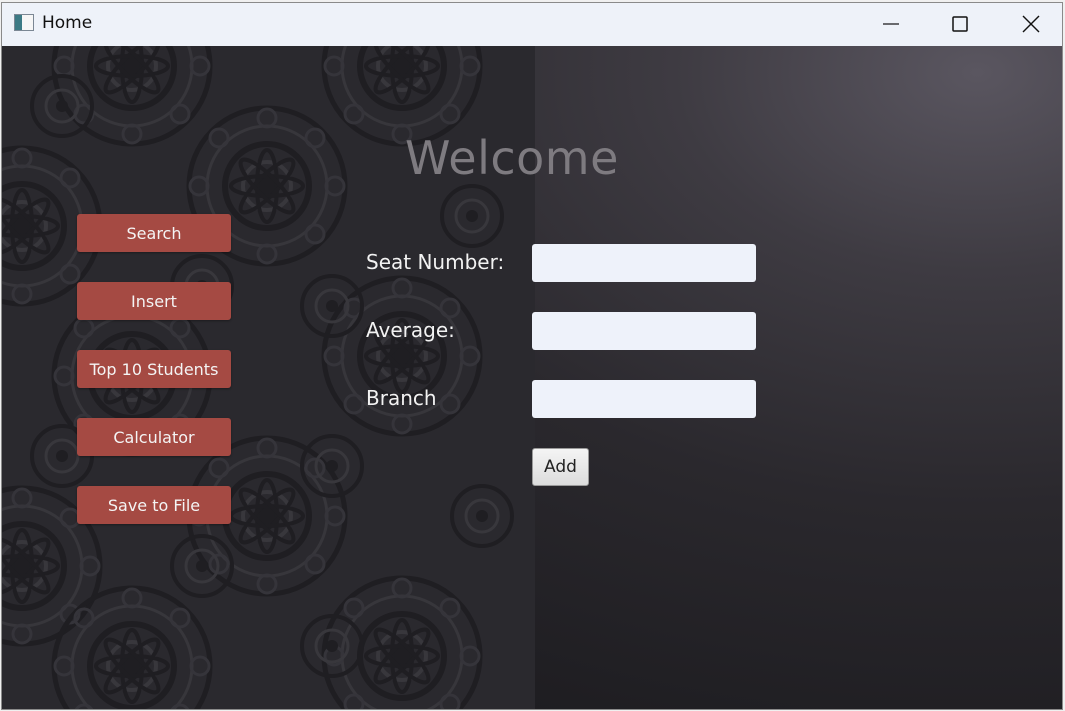 Image resolution: width=1065 pixels, height=711 pixels. I want to click on welcome-heading: Welcome, so click(512, 158).